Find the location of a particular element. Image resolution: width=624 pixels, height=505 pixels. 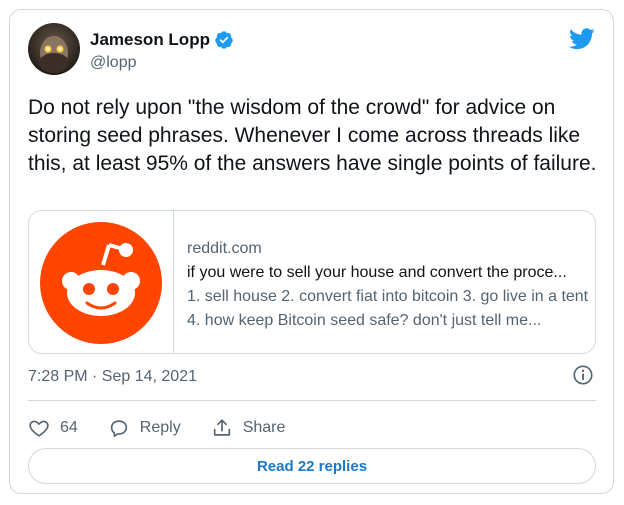

reply-label: Reply is located at coordinates (160, 427).